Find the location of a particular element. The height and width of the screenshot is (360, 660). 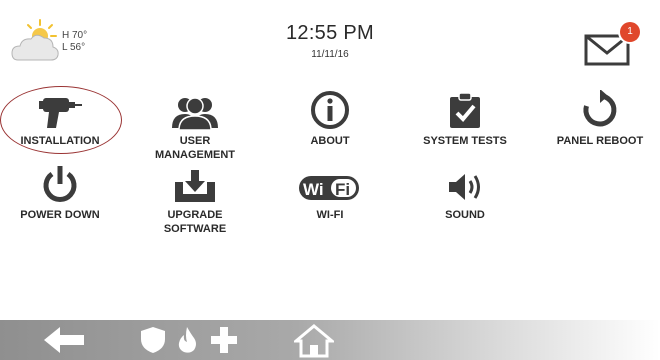

speaker-icon is located at coordinates (464, 187).